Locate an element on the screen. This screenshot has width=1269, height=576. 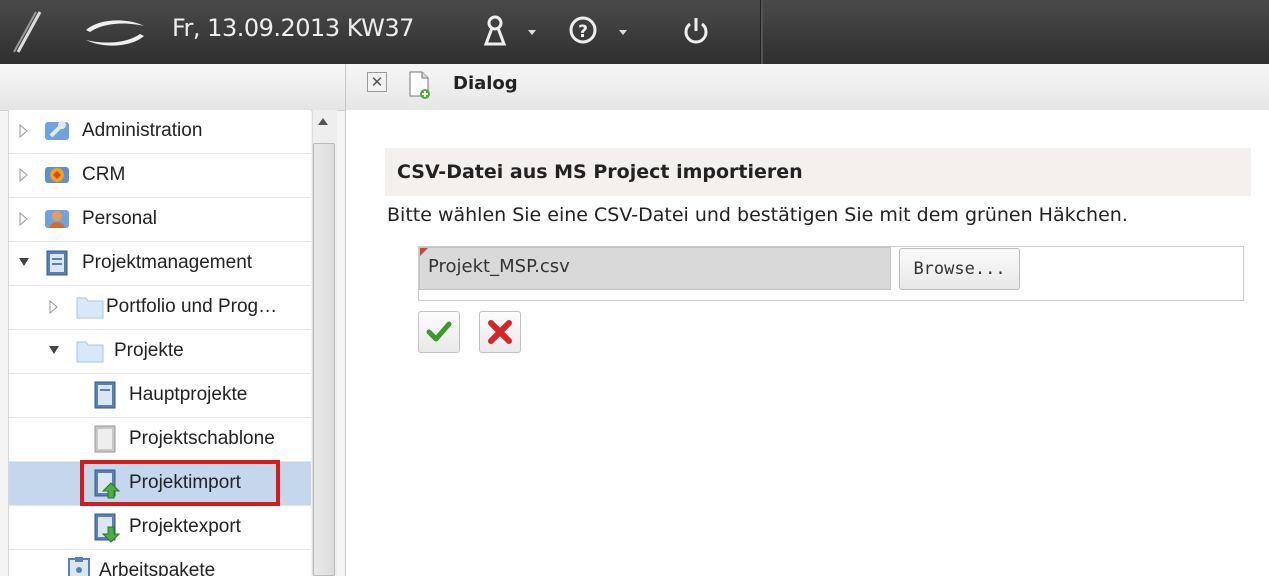
tree-item-personal: Personal is located at coordinates (160, 220).